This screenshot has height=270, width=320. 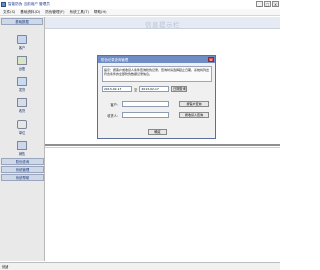 I want to click on ledger-icon, so click(x=22, y=60).